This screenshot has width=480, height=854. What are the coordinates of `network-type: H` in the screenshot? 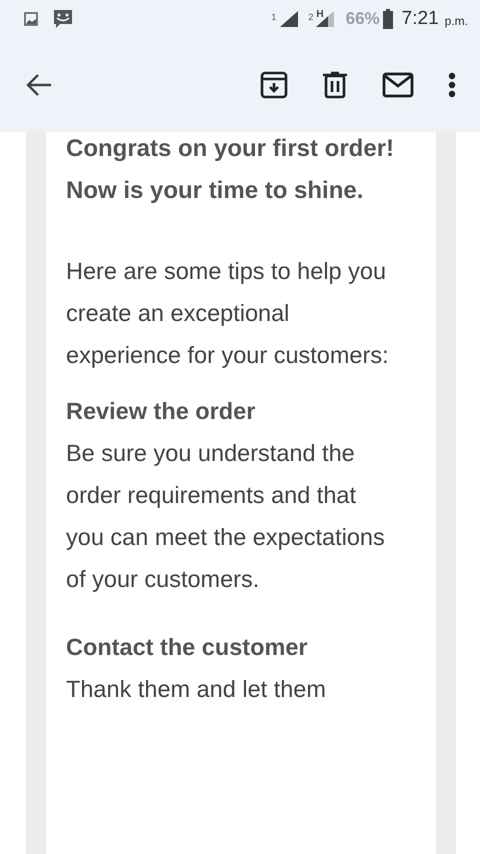 It's located at (320, 14).